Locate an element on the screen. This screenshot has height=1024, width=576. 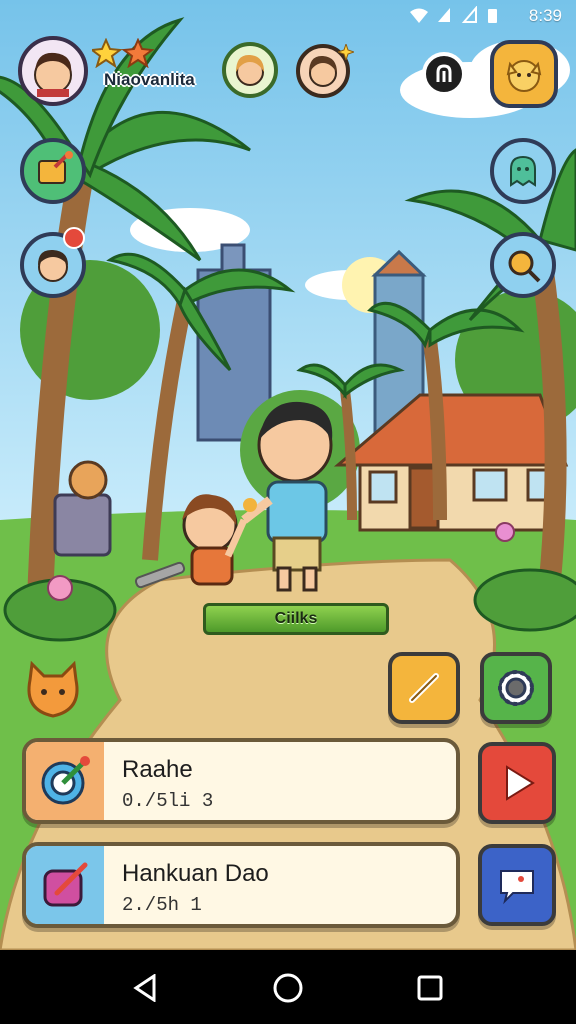
link-icon is located at coordinates (444, 73).